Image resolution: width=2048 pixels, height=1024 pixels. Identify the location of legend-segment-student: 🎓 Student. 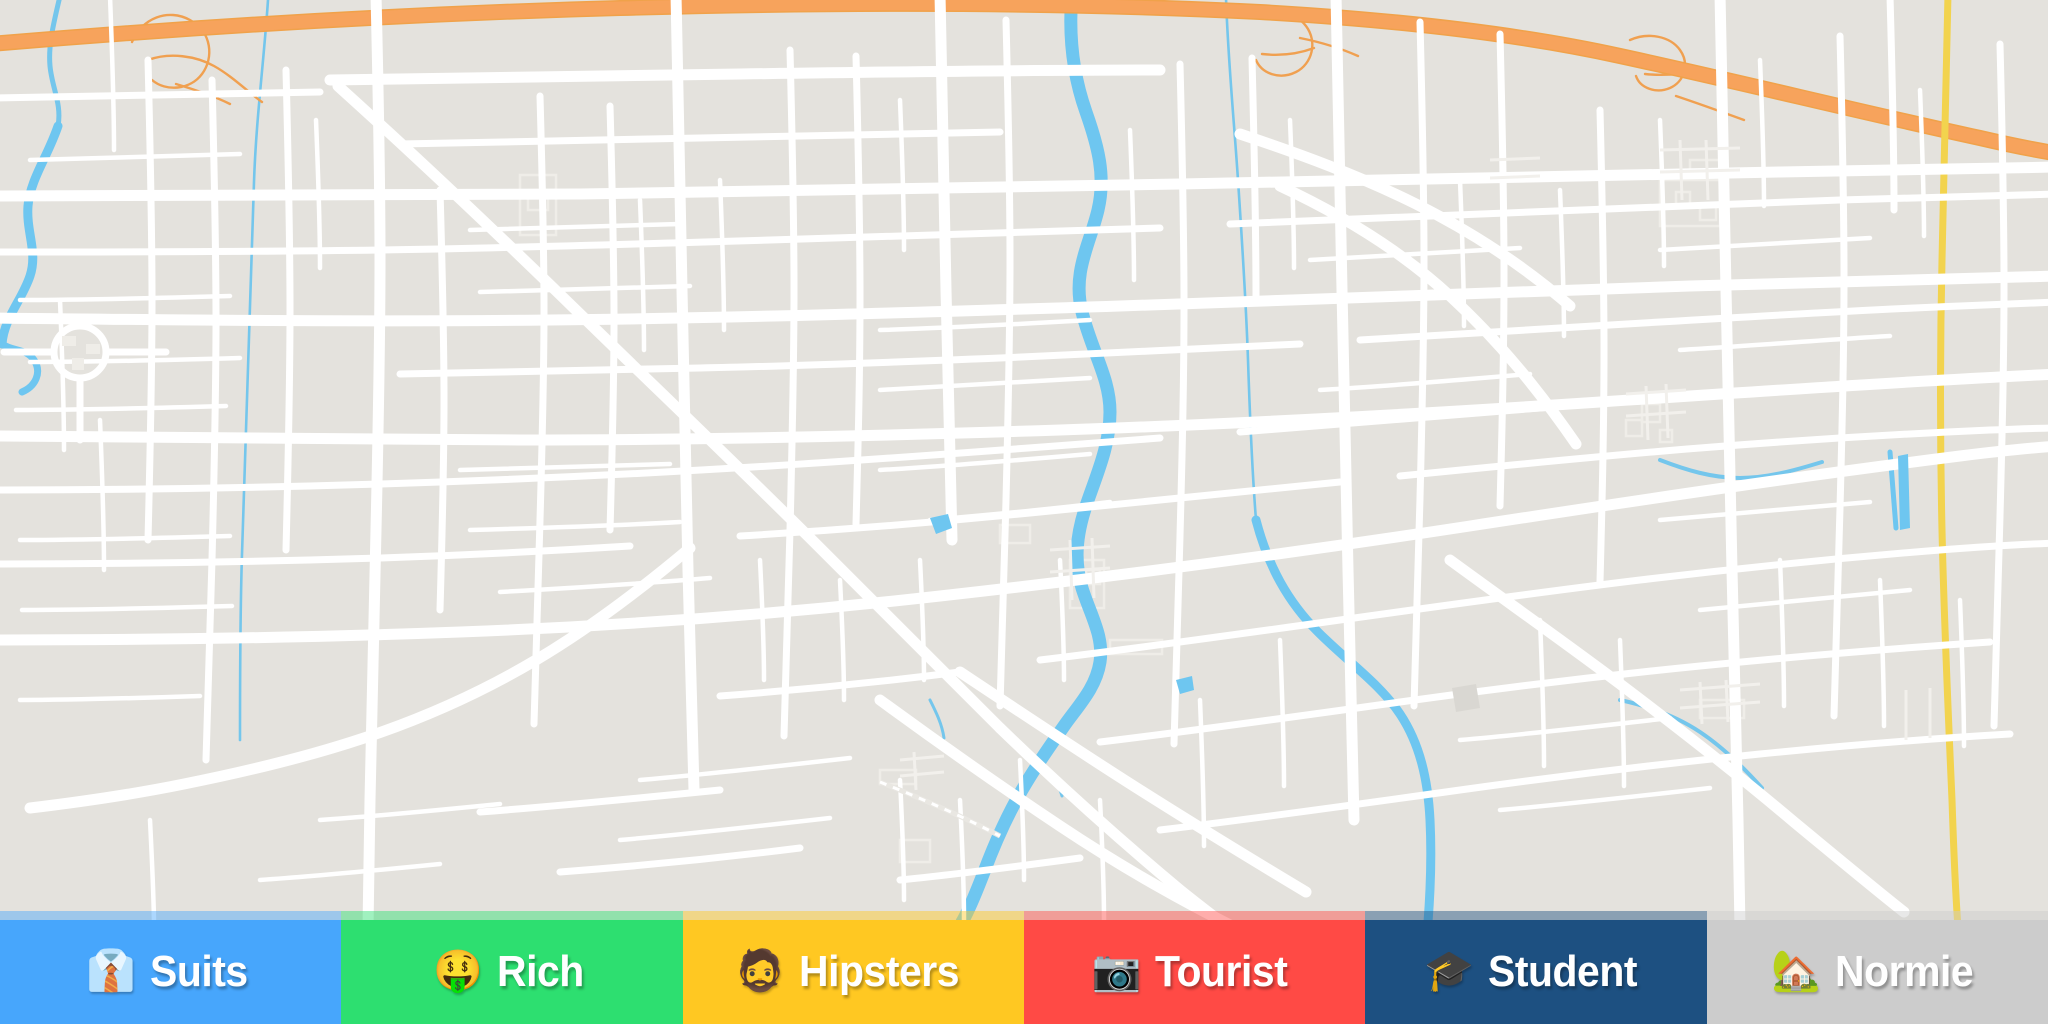
(1536, 967).